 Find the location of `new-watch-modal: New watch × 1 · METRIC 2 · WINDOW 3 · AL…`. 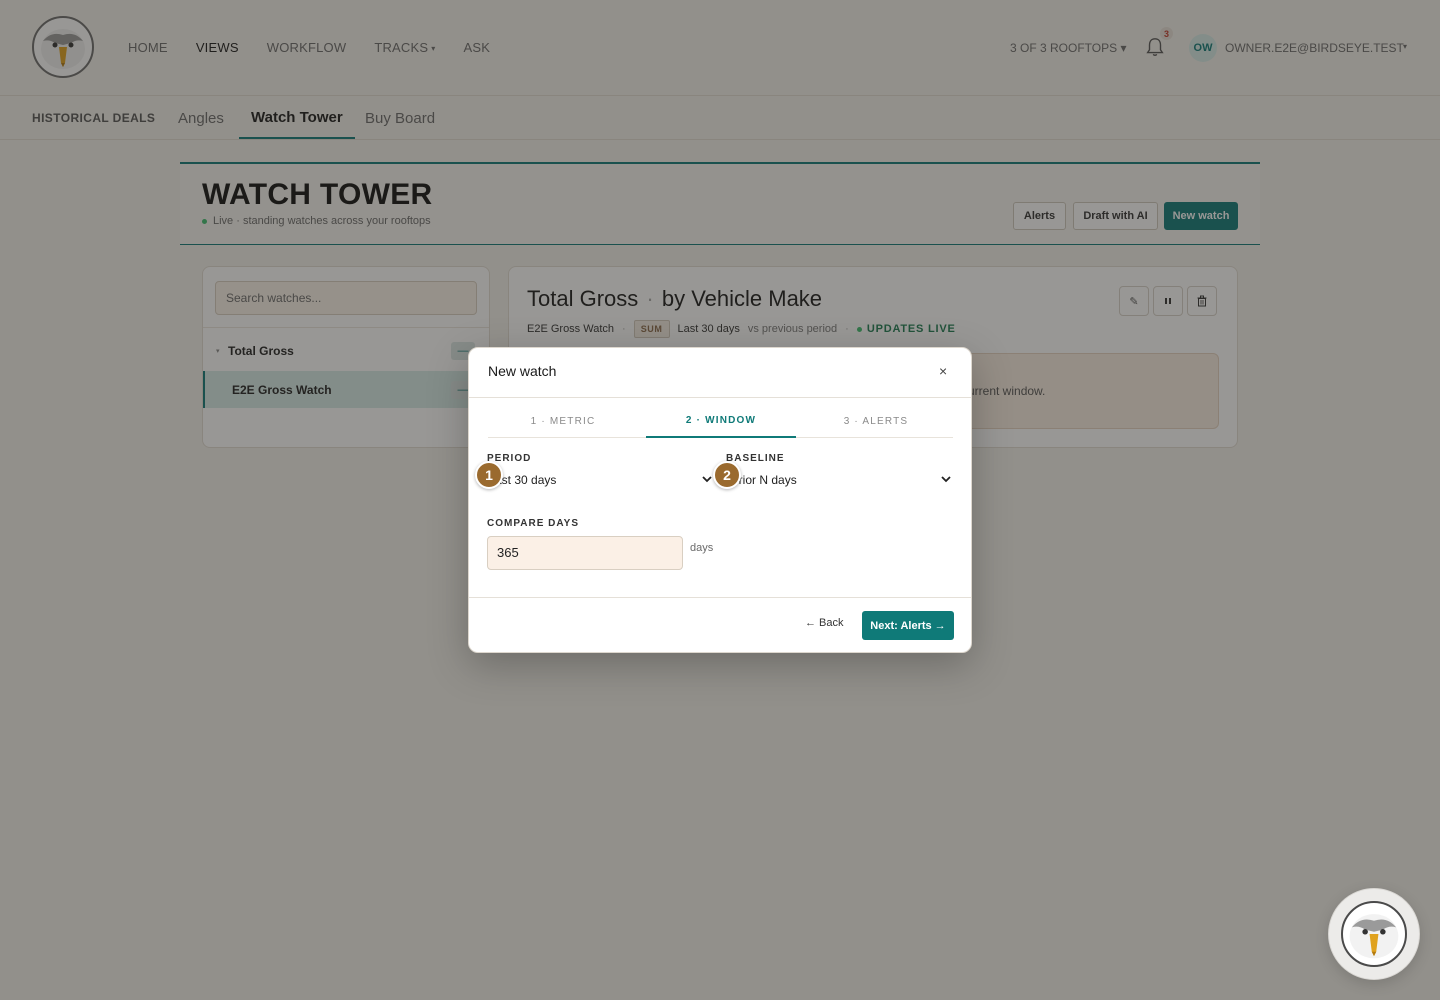

new-watch-modal: New watch × 1 · METRIC 2 · WINDOW 3 · AL… is located at coordinates (720, 500).